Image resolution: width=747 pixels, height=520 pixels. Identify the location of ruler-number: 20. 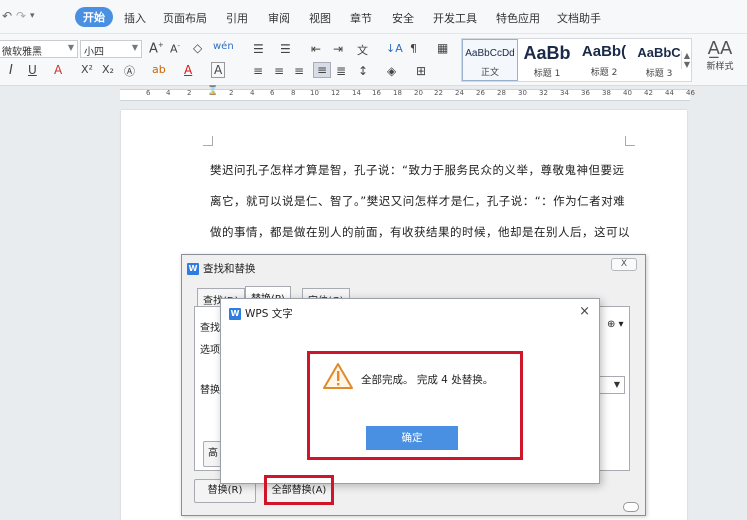
(418, 93).